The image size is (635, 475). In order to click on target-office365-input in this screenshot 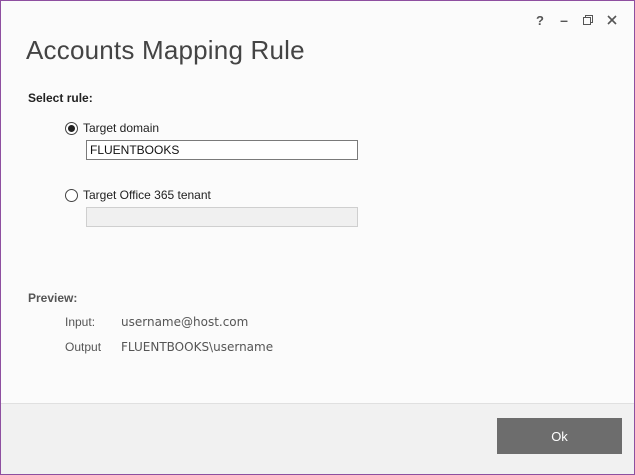, I will do `click(222, 217)`.